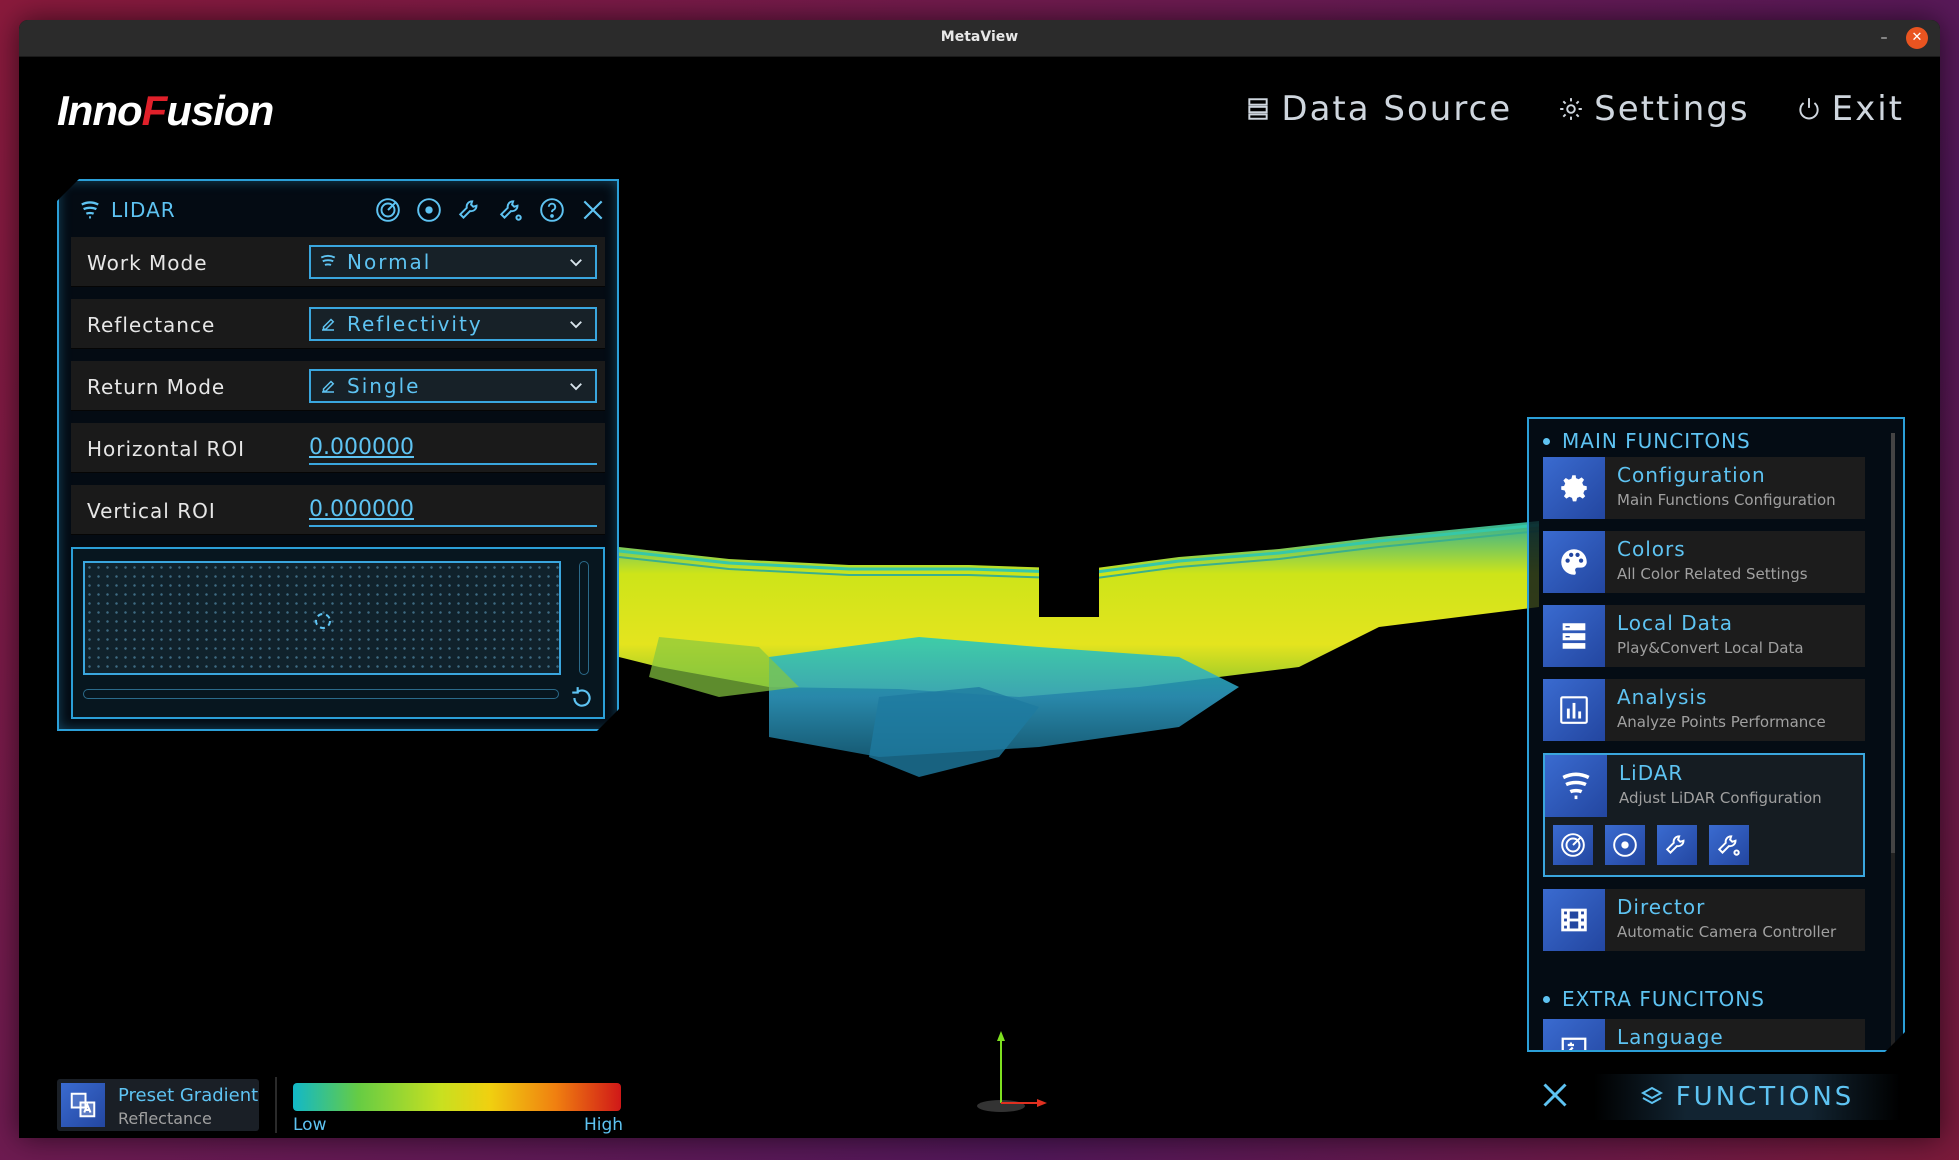  Describe the element at coordinates (1662, 697) in the screenshot. I see `card-analysis-title: Analysis` at that location.